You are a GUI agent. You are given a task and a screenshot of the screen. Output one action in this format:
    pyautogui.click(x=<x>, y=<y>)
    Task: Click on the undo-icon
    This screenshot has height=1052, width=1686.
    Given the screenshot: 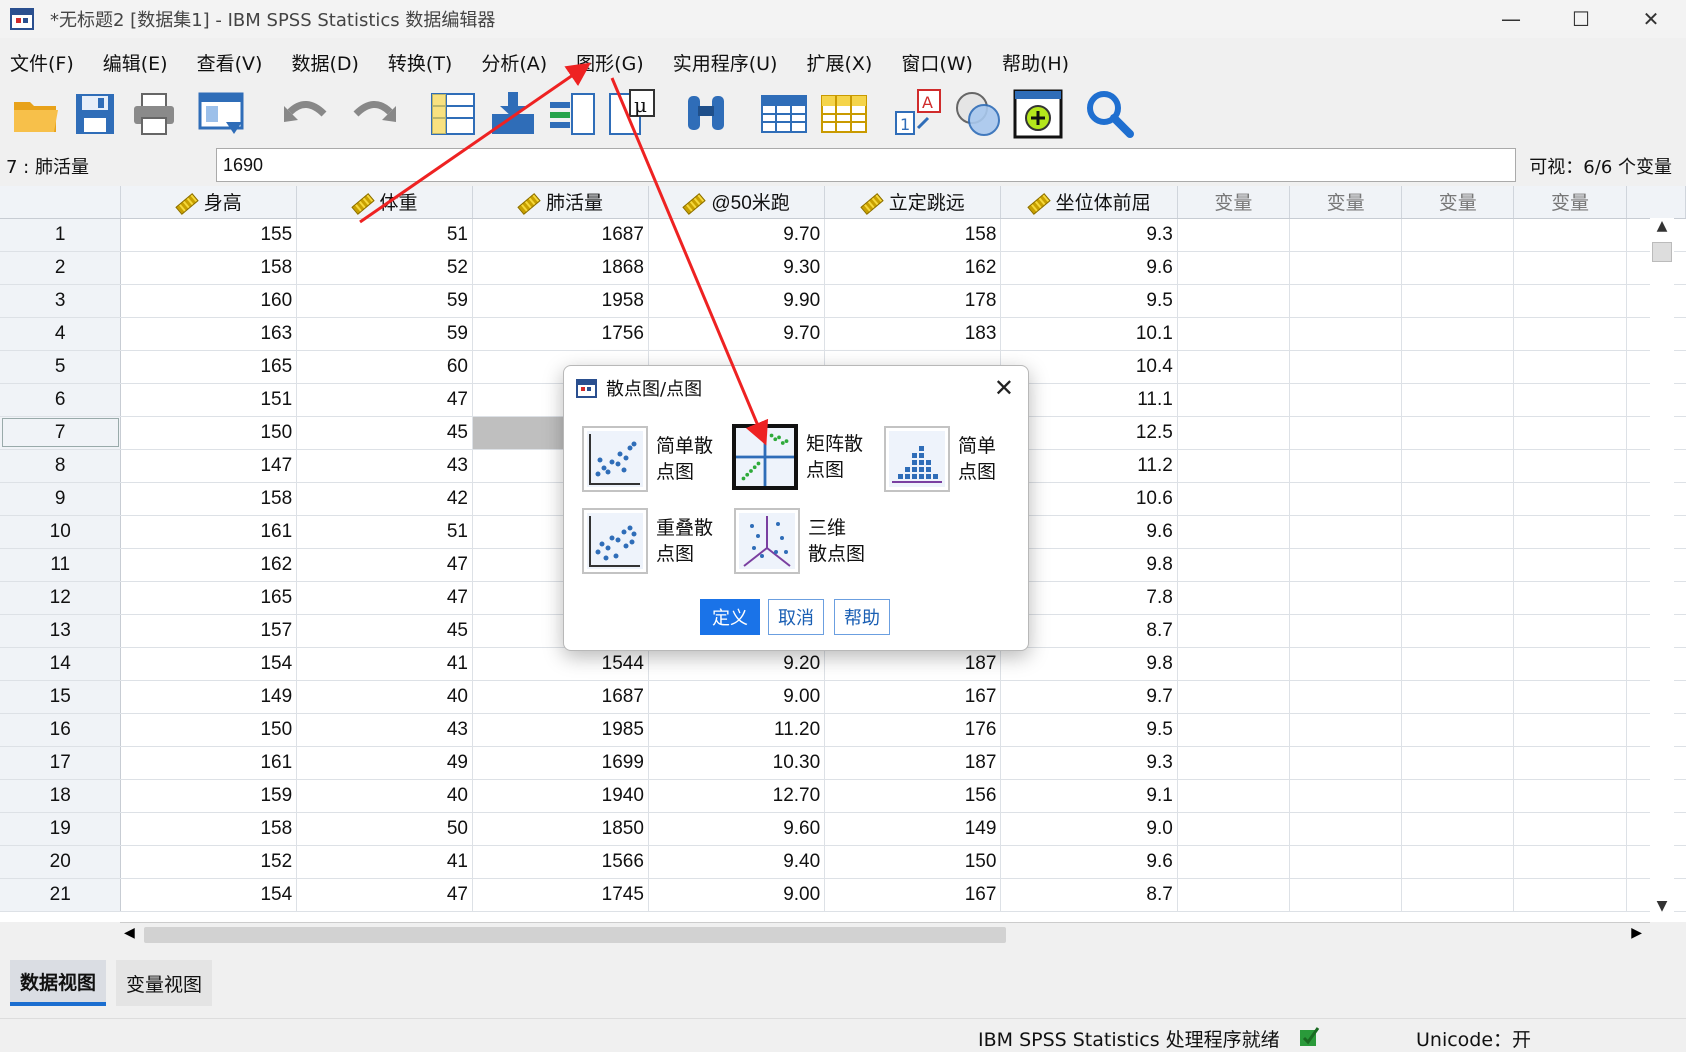 What is the action you would take?
    pyautogui.click(x=306, y=114)
    